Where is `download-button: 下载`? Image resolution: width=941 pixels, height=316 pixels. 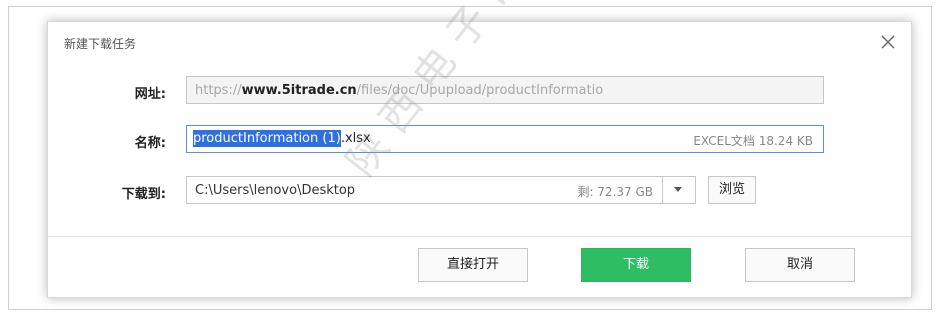
download-button: 下载 is located at coordinates (636, 265).